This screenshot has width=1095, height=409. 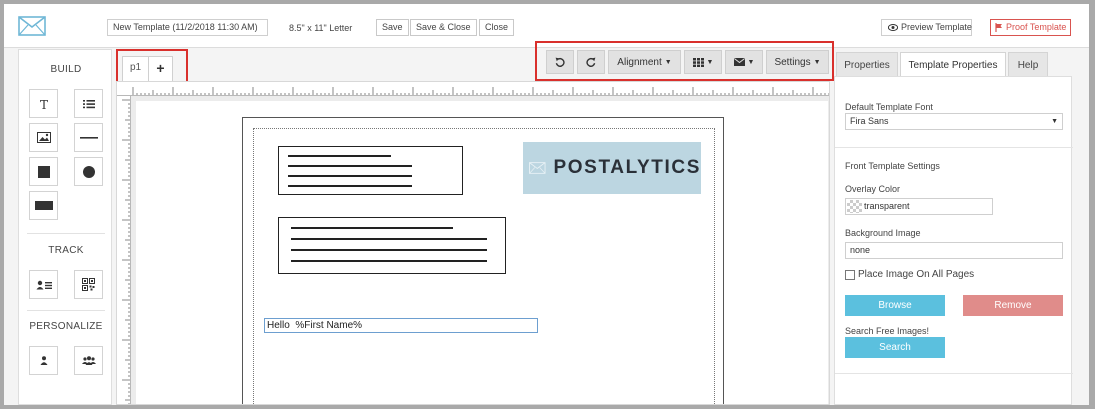 What do you see at coordinates (887, 206) in the screenshot?
I see `overlay-color-value: transparent` at bounding box center [887, 206].